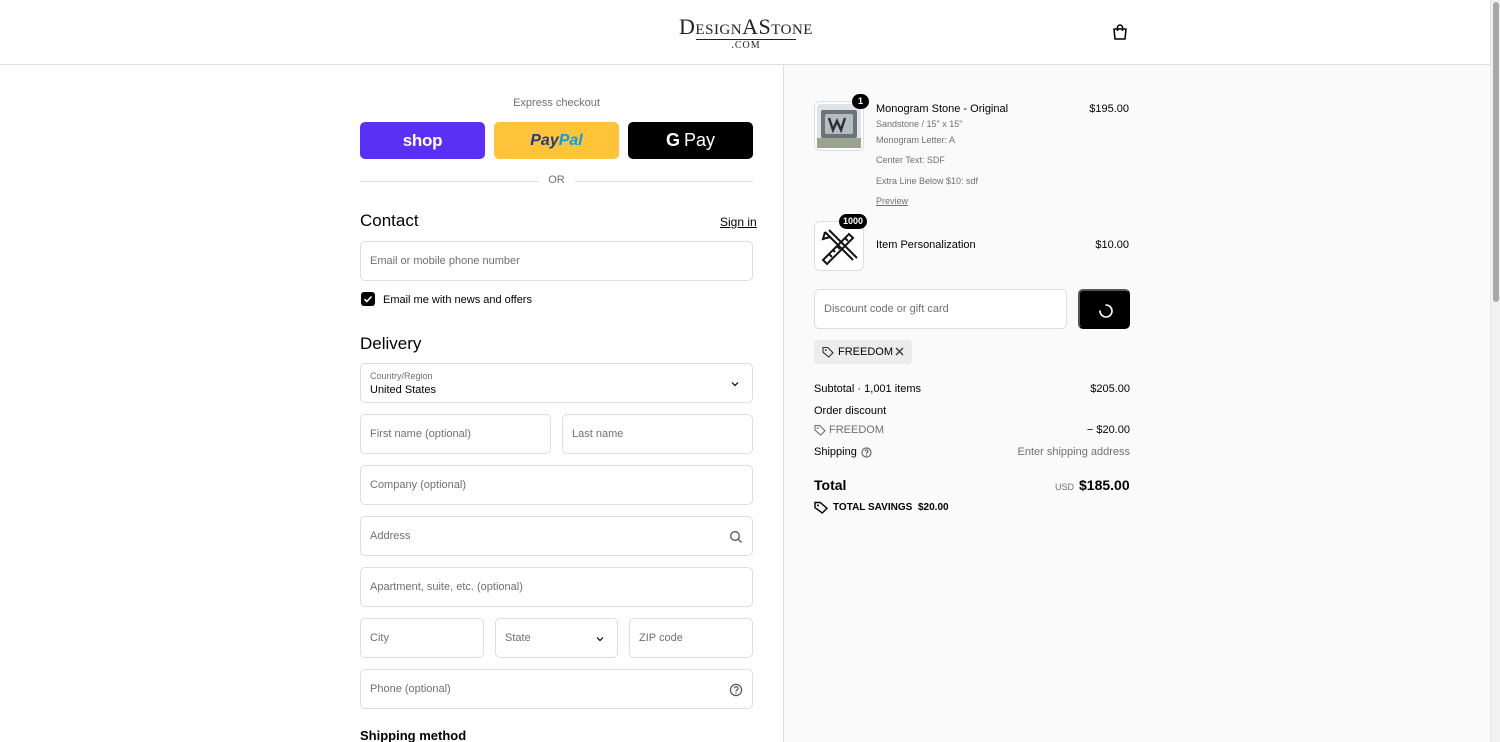 This screenshot has height=742, width=1500. Describe the element at coordinates (518, 638) in the screenshot. I see `state-placeholder: State` at that location.